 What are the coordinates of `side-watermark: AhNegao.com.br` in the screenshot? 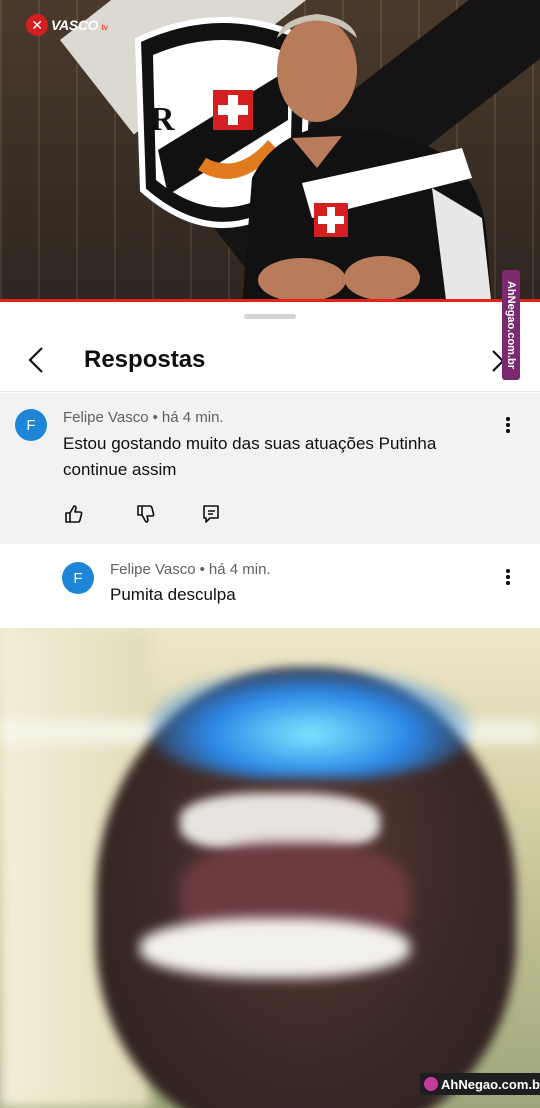 It's located at (511, 325).